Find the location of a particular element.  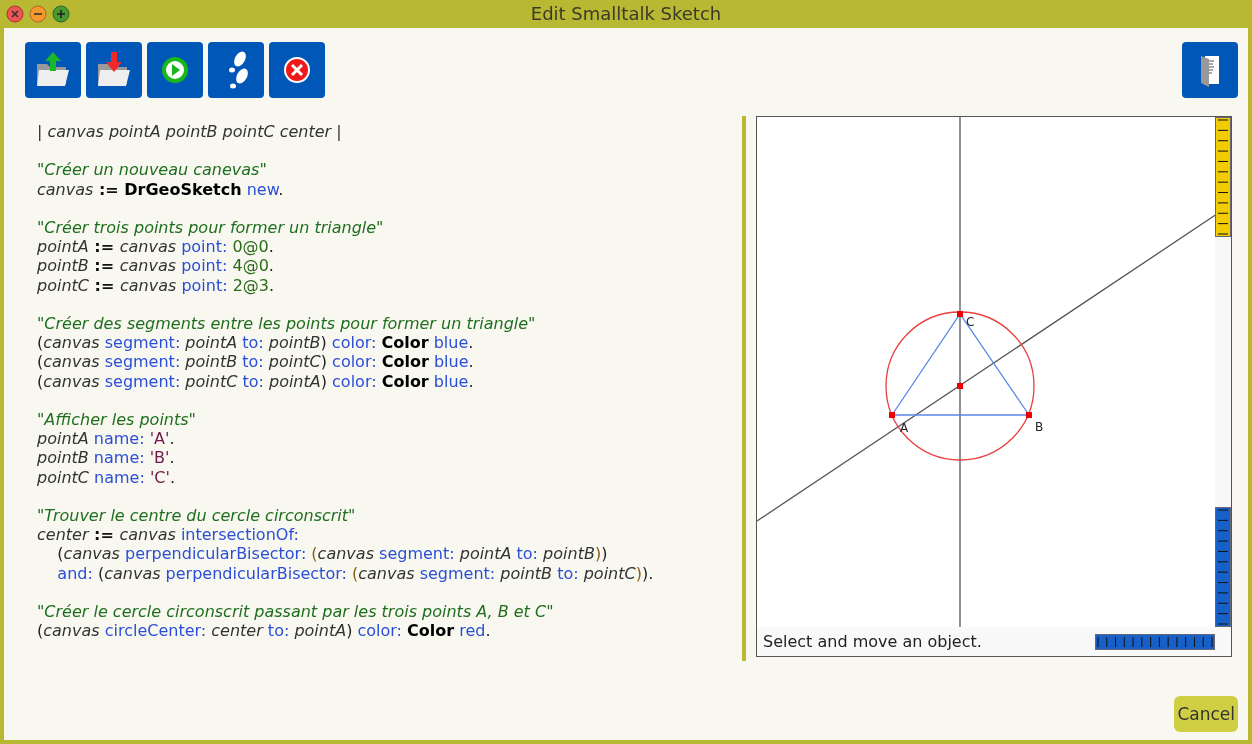

code-line: pointB name: 'B'. is located at coordinates (106, 458).